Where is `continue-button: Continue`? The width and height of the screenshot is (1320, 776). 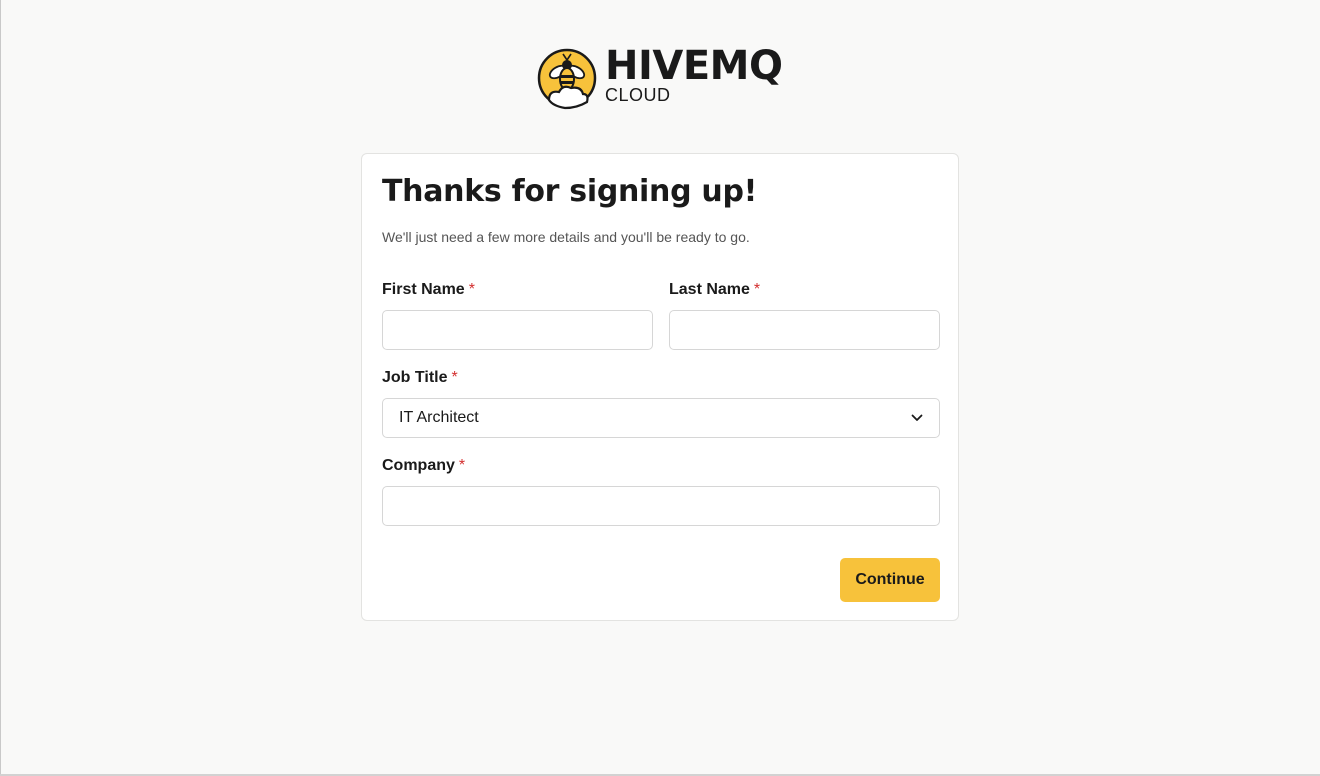 continue-button: Continue is located at coordinates (890, 580).